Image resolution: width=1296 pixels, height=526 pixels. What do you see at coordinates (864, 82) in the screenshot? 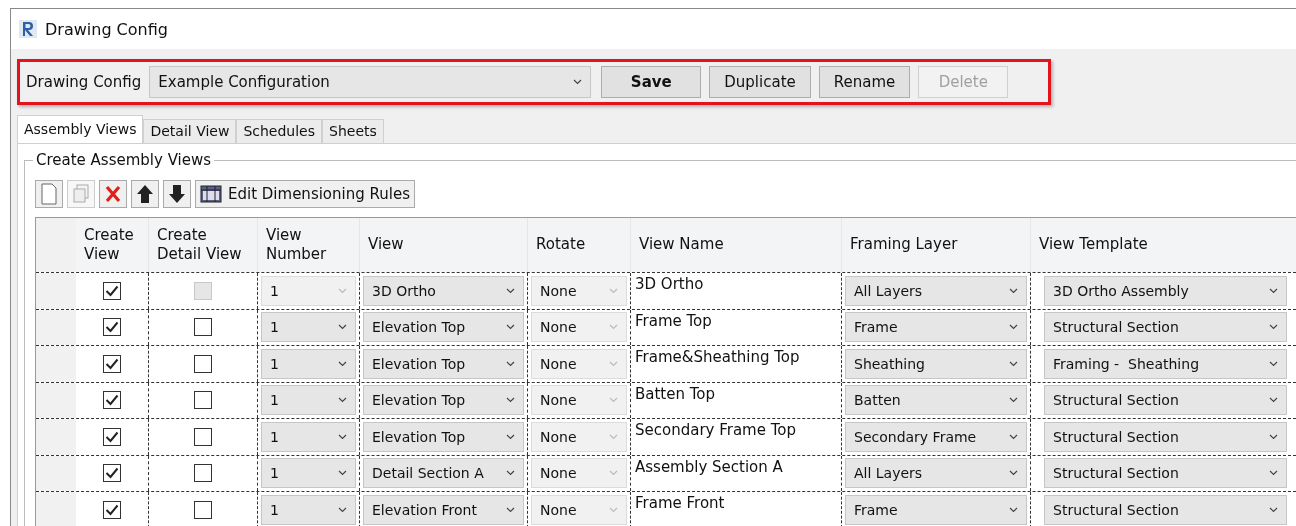
I see `action-button: Rename` at bounding box center [864, 82].